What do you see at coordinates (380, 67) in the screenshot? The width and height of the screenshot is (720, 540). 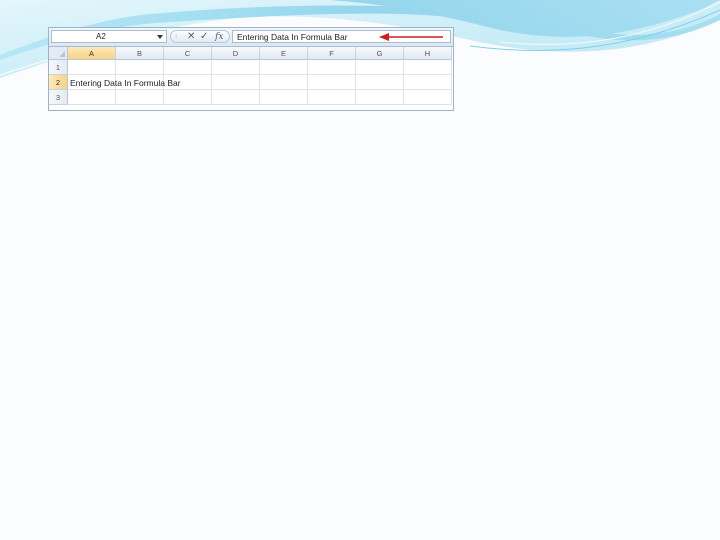 I see `cell-g1` at bounding box center [380, 67].